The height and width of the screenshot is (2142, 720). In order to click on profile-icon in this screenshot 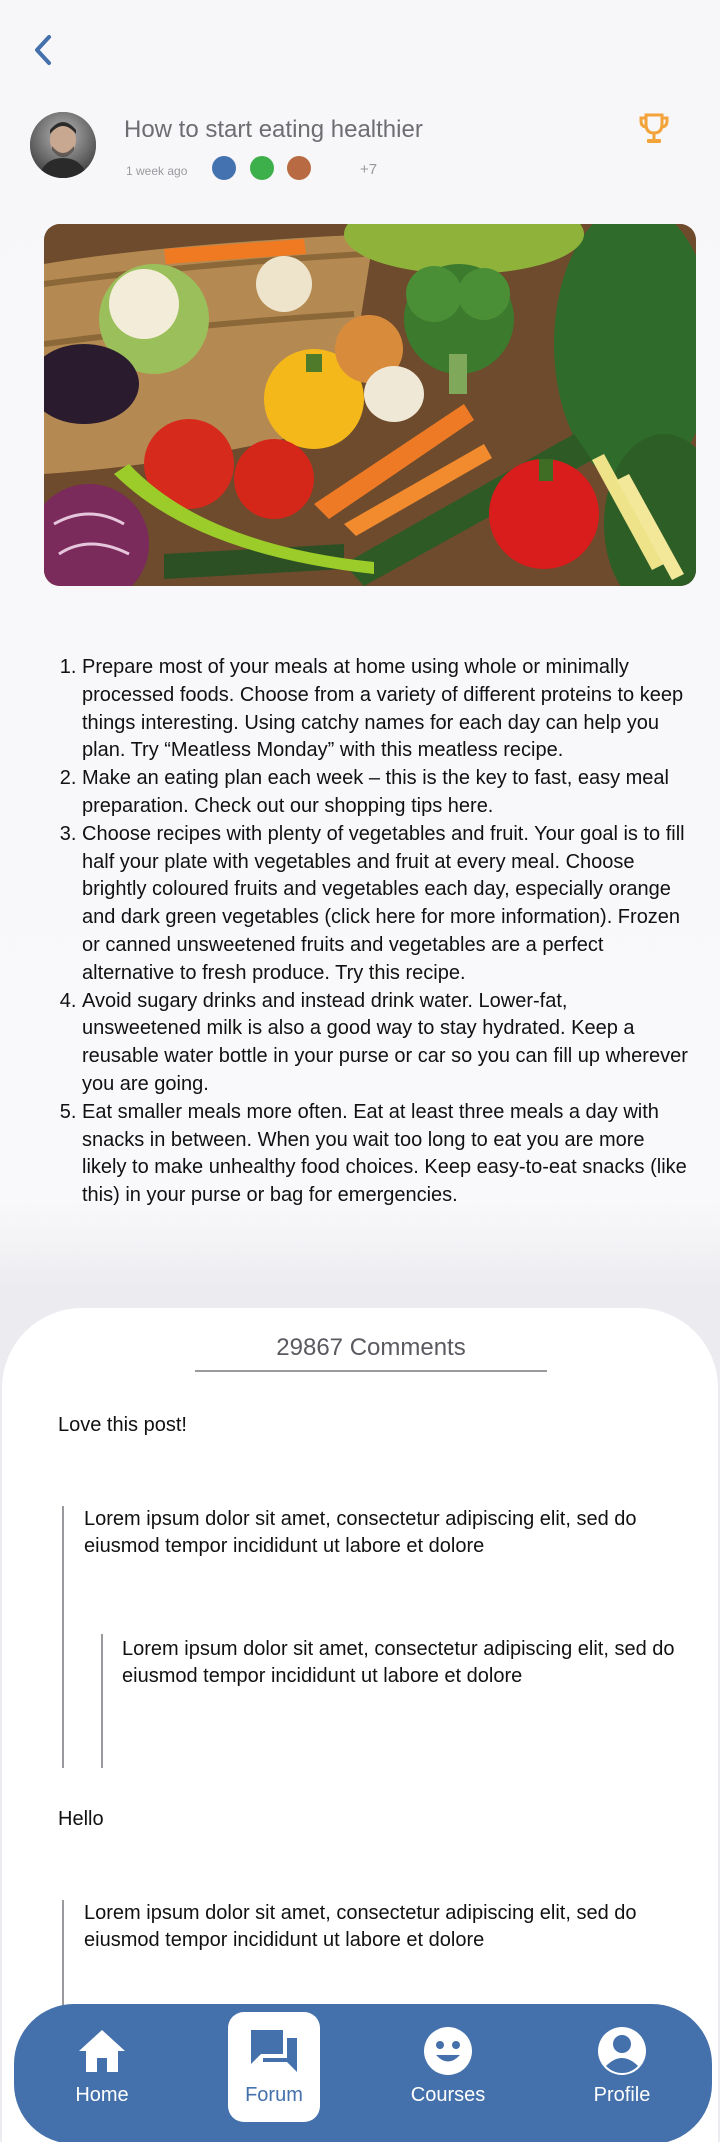, I will do `click(622, 2051)`.